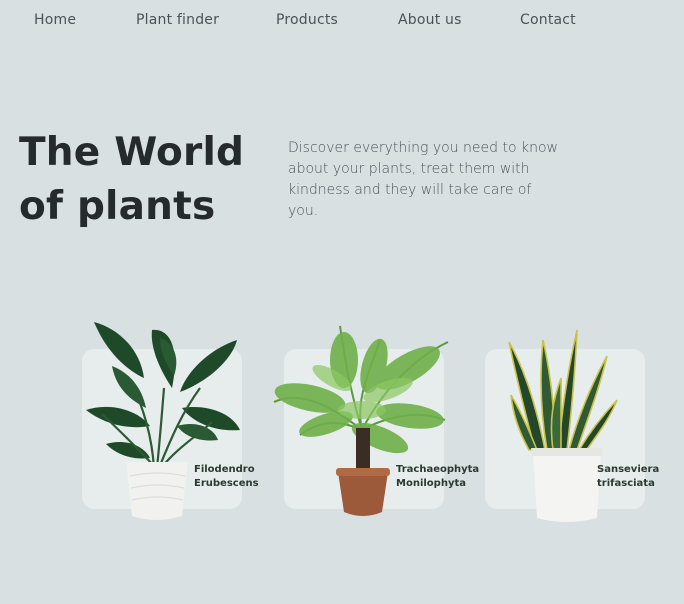 Image resolution: width=684 pixels, height=604 pixels. I want to click on nav-link-about-us: About us, so click(430, 20).